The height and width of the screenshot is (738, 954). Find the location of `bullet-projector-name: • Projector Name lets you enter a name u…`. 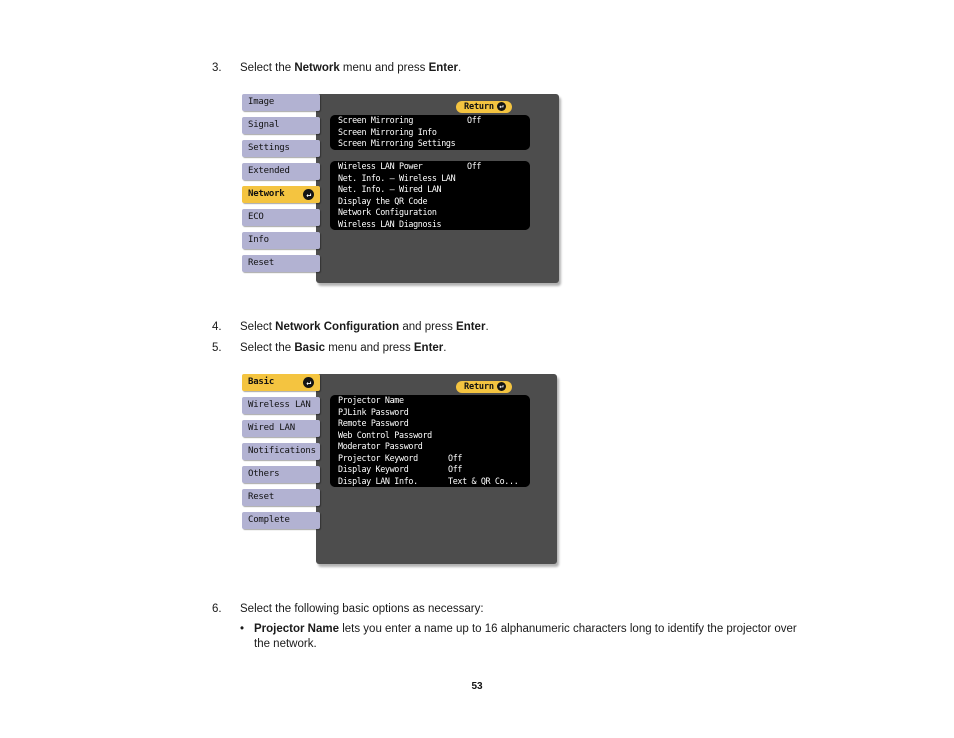

bullet-projector-name: • Projector Name lets you enter a name u… is located at coordinates (520, 637).